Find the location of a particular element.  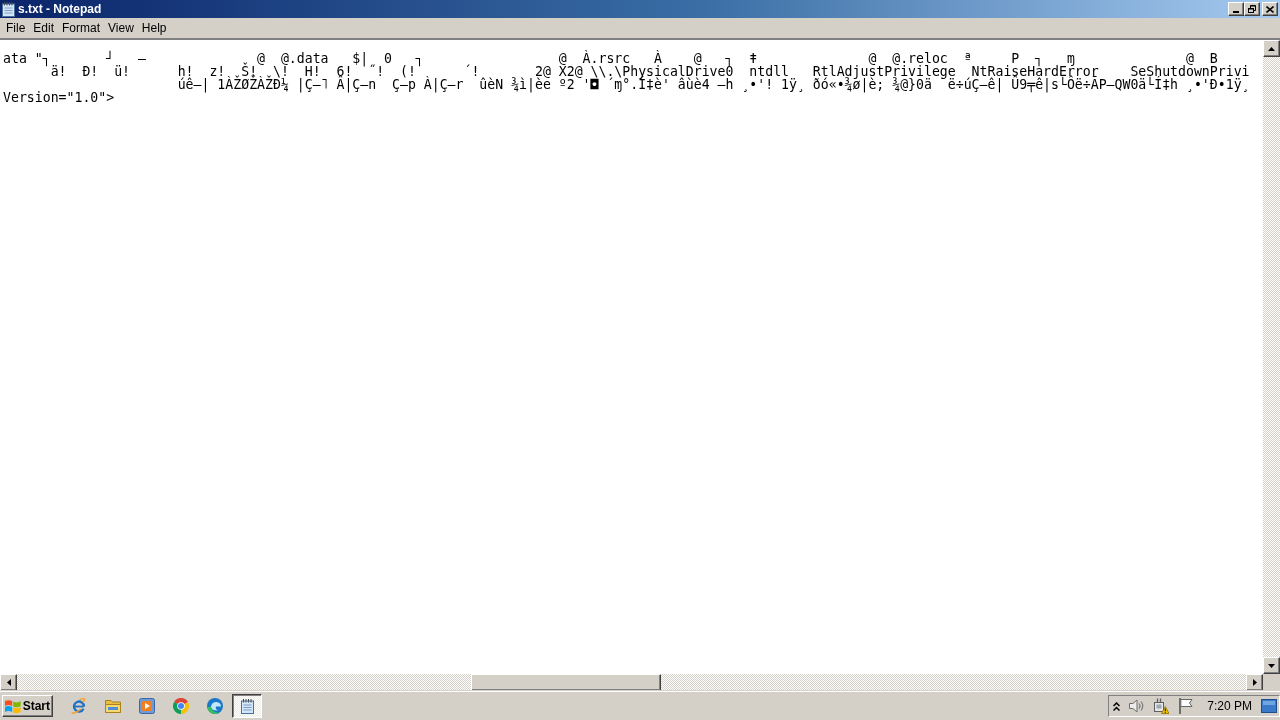

triangle-down-icon is located at coordinates (1271, 665).